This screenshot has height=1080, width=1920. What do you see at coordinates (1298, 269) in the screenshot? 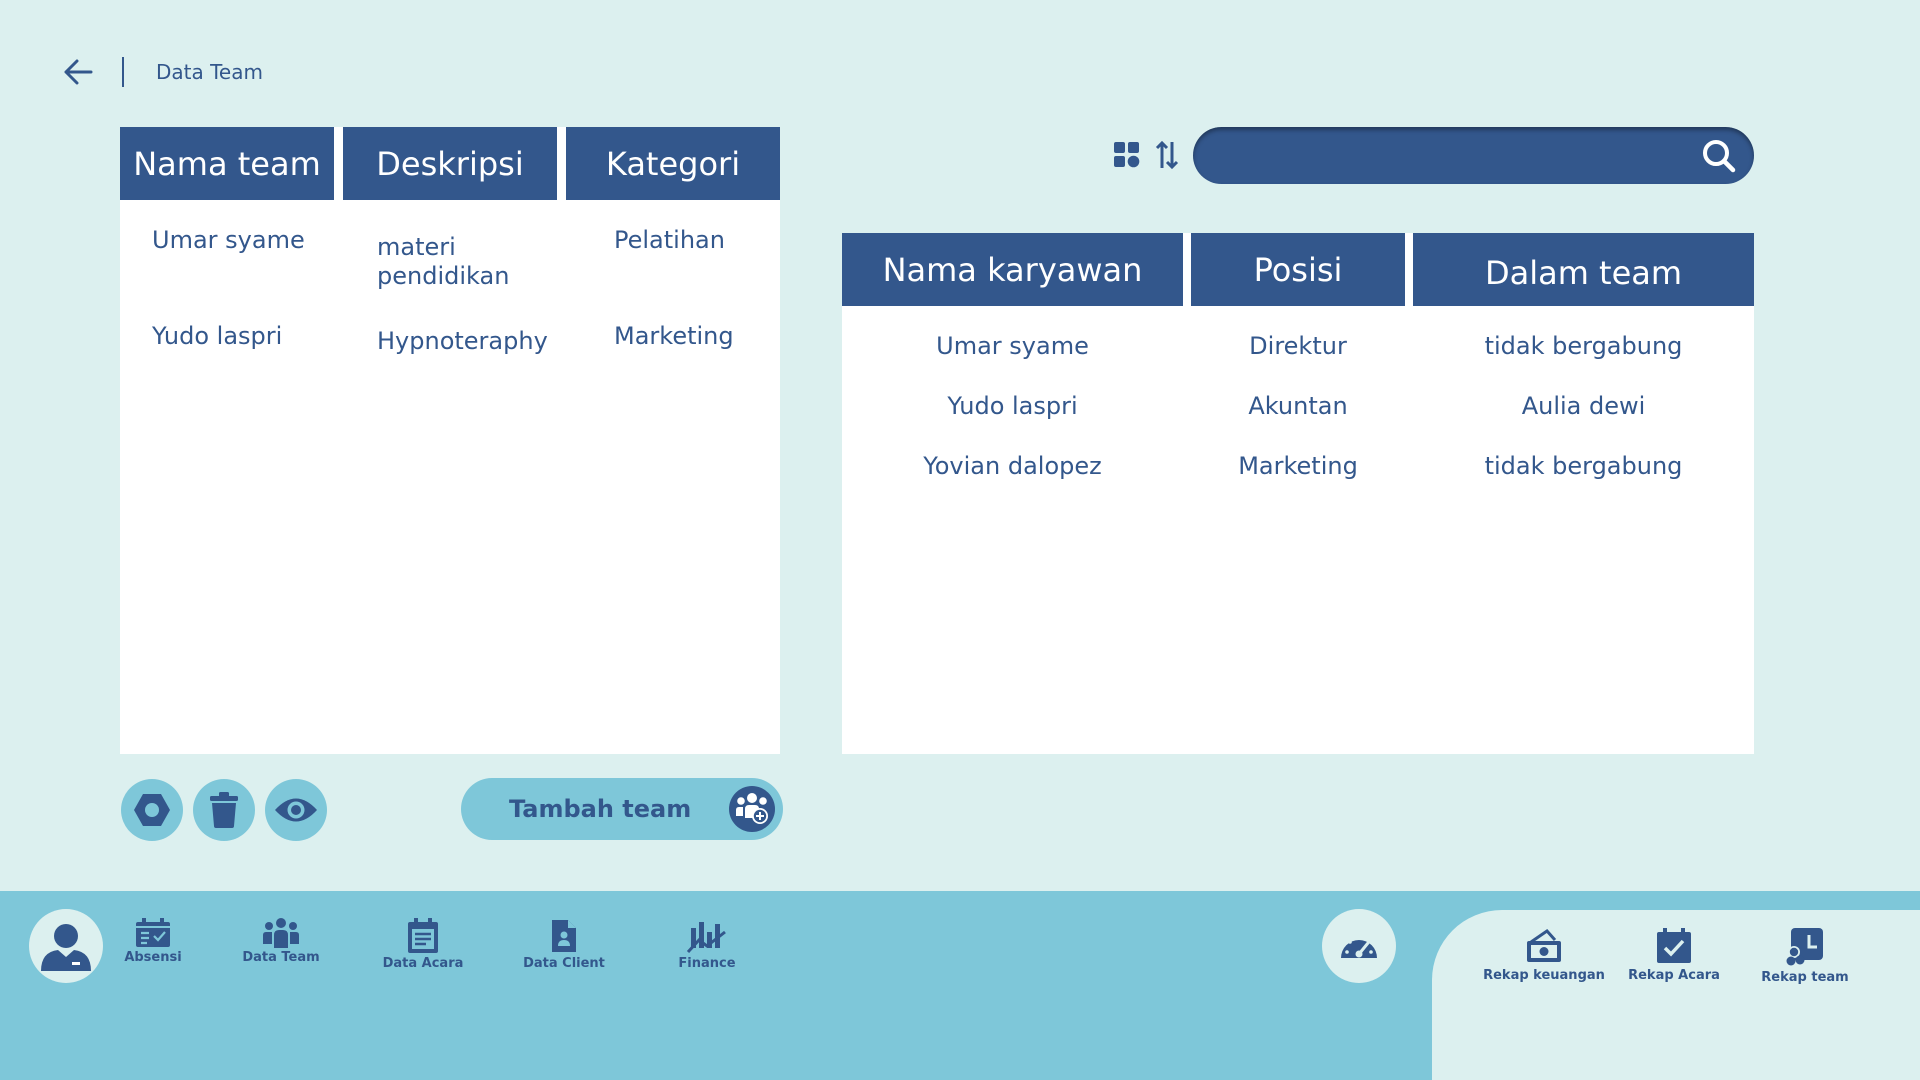
I see `employees-header-position: Posisi` at bounding box center [1298, 269].